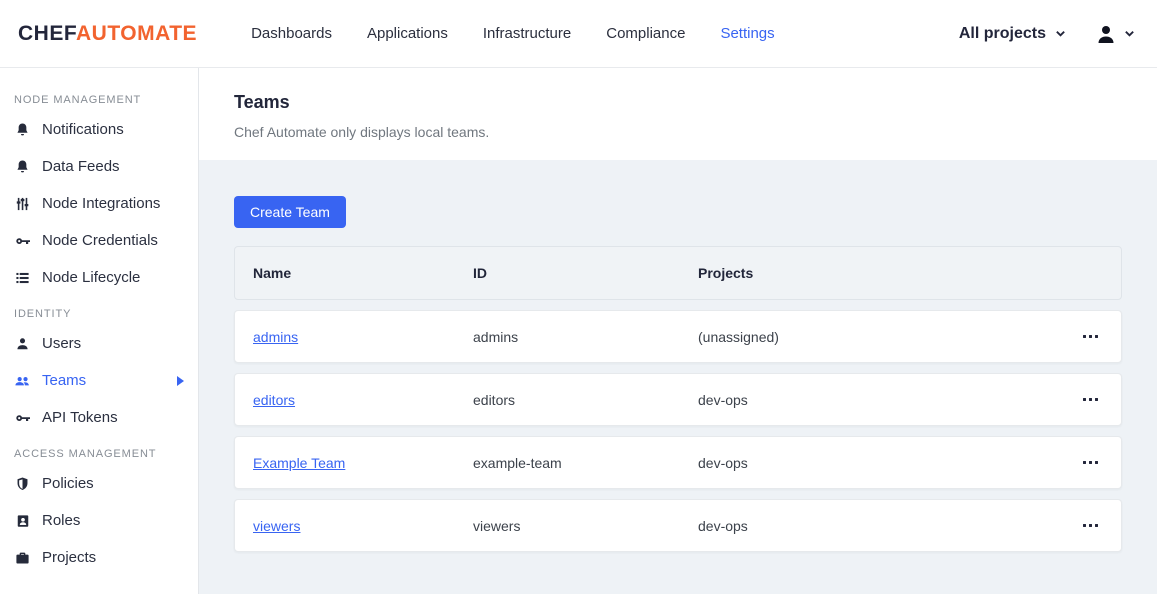 This screenshot has height=594, width=1157. Describe the element at coordinates (276, 526) in the screenshot. I see `team-link-viewers: viewers` at that location.